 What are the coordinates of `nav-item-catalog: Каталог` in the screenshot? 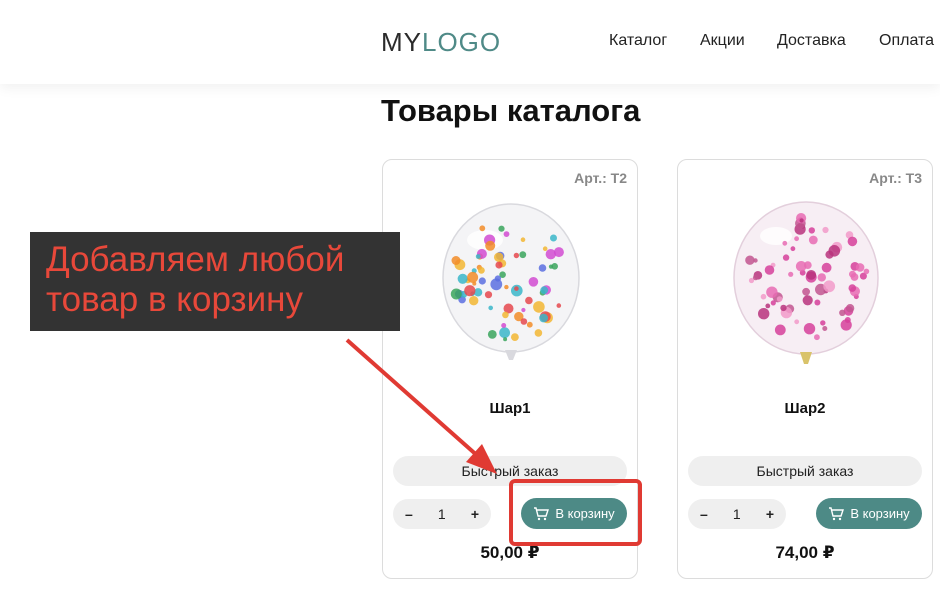 It's located at (638, 41).